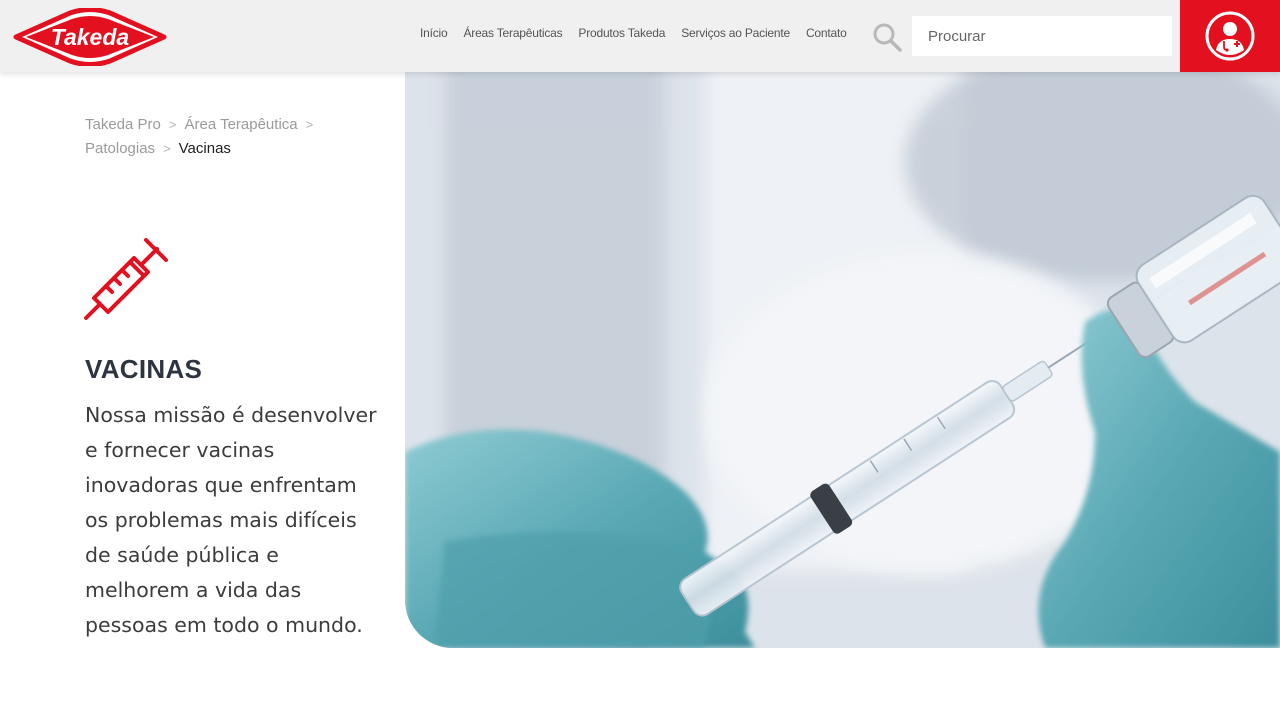 Image resolution: width=1280 pixels, height=720 pixels. Describe the element at coordinates (512, 33) in the screenshot. I see `nav-areas-terapeuticas: Áreas Terapêuticas` at that location.